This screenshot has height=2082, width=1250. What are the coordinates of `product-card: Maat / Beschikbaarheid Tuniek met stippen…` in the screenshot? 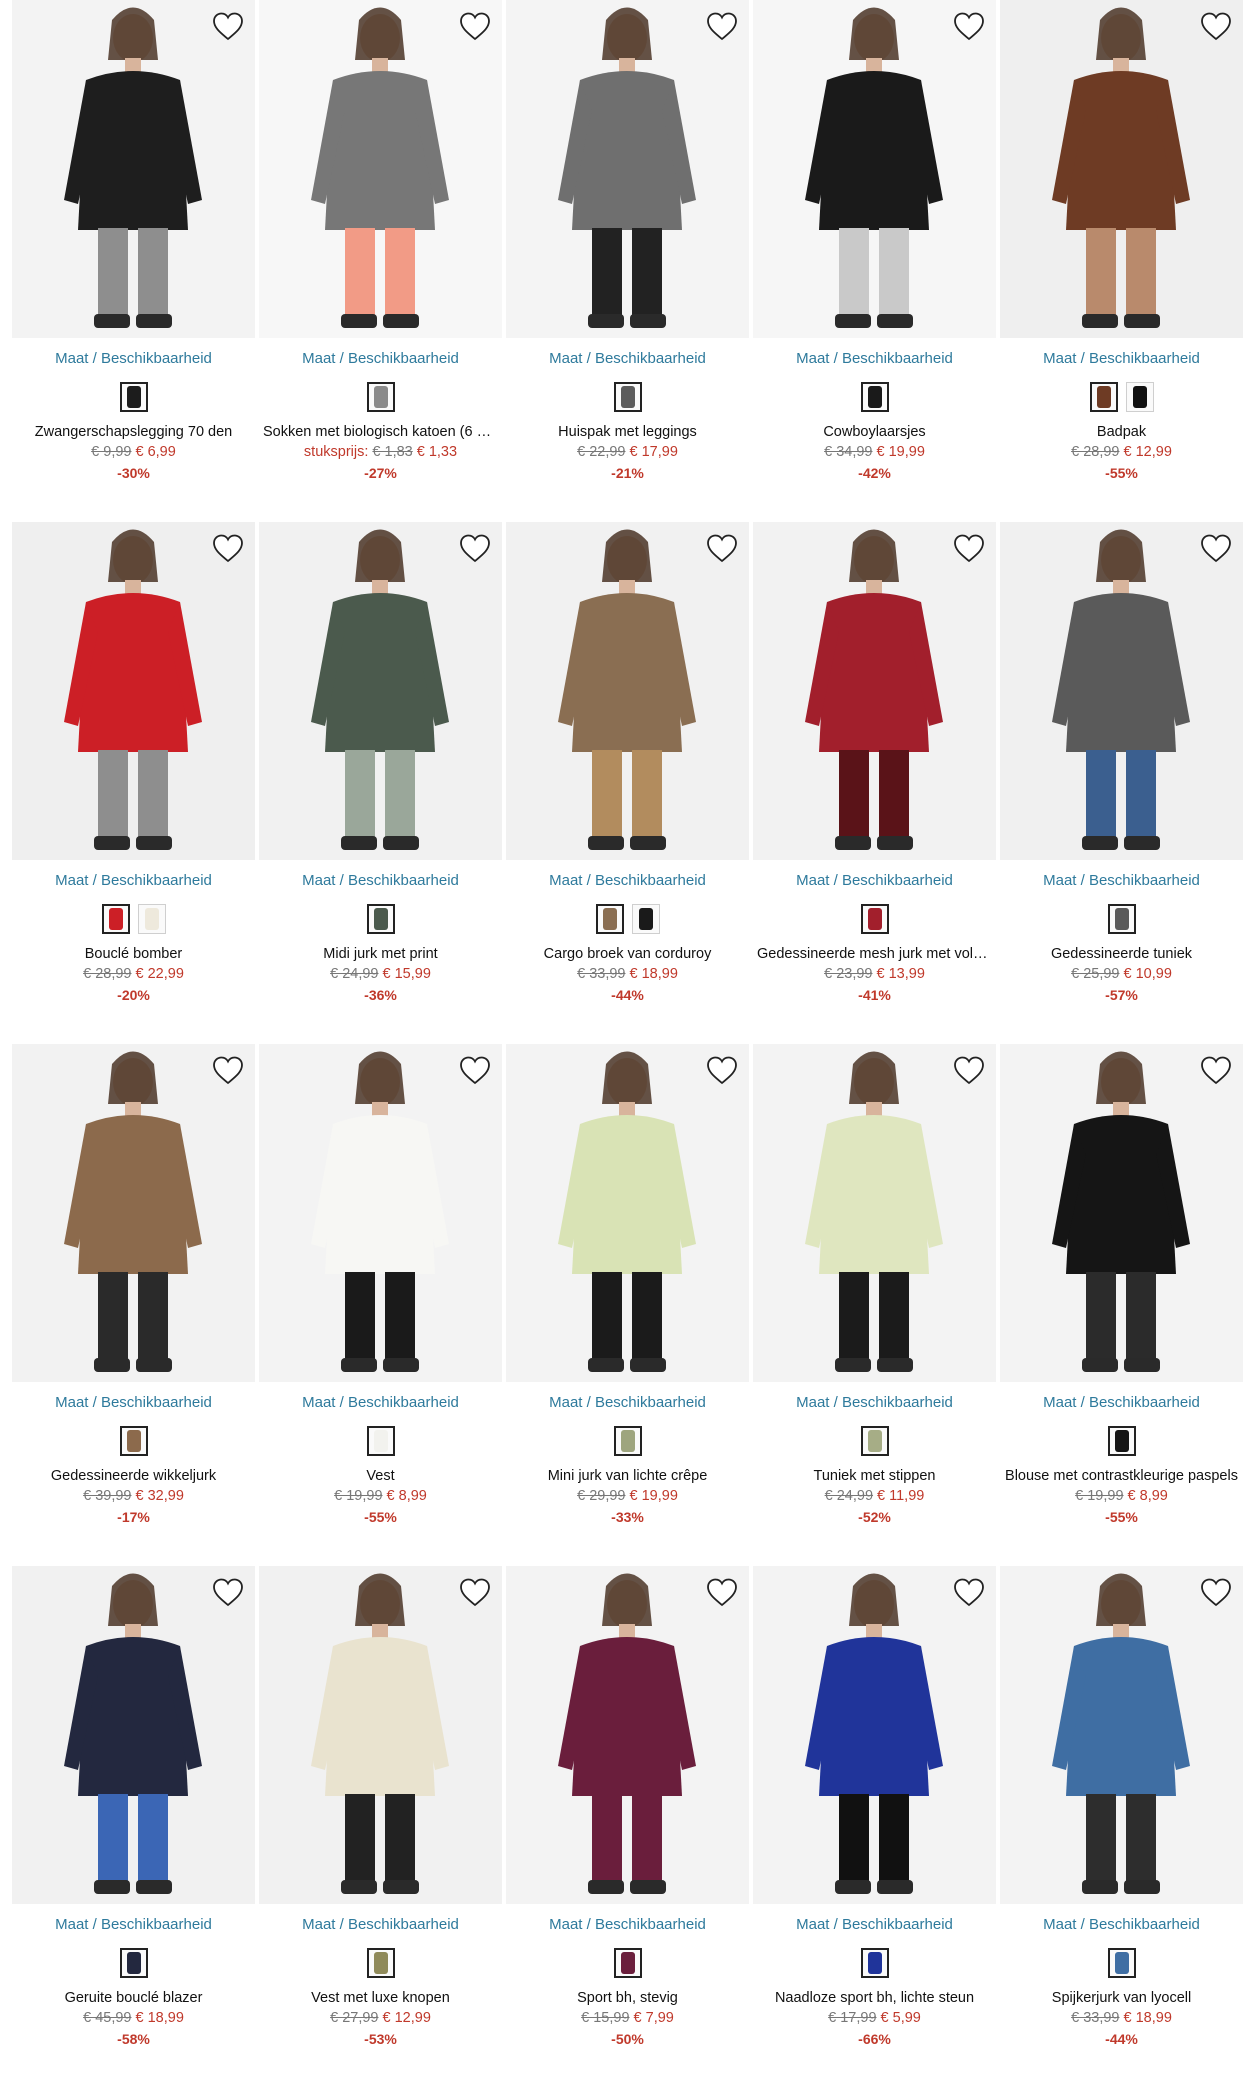 It's located at (874, 1299).